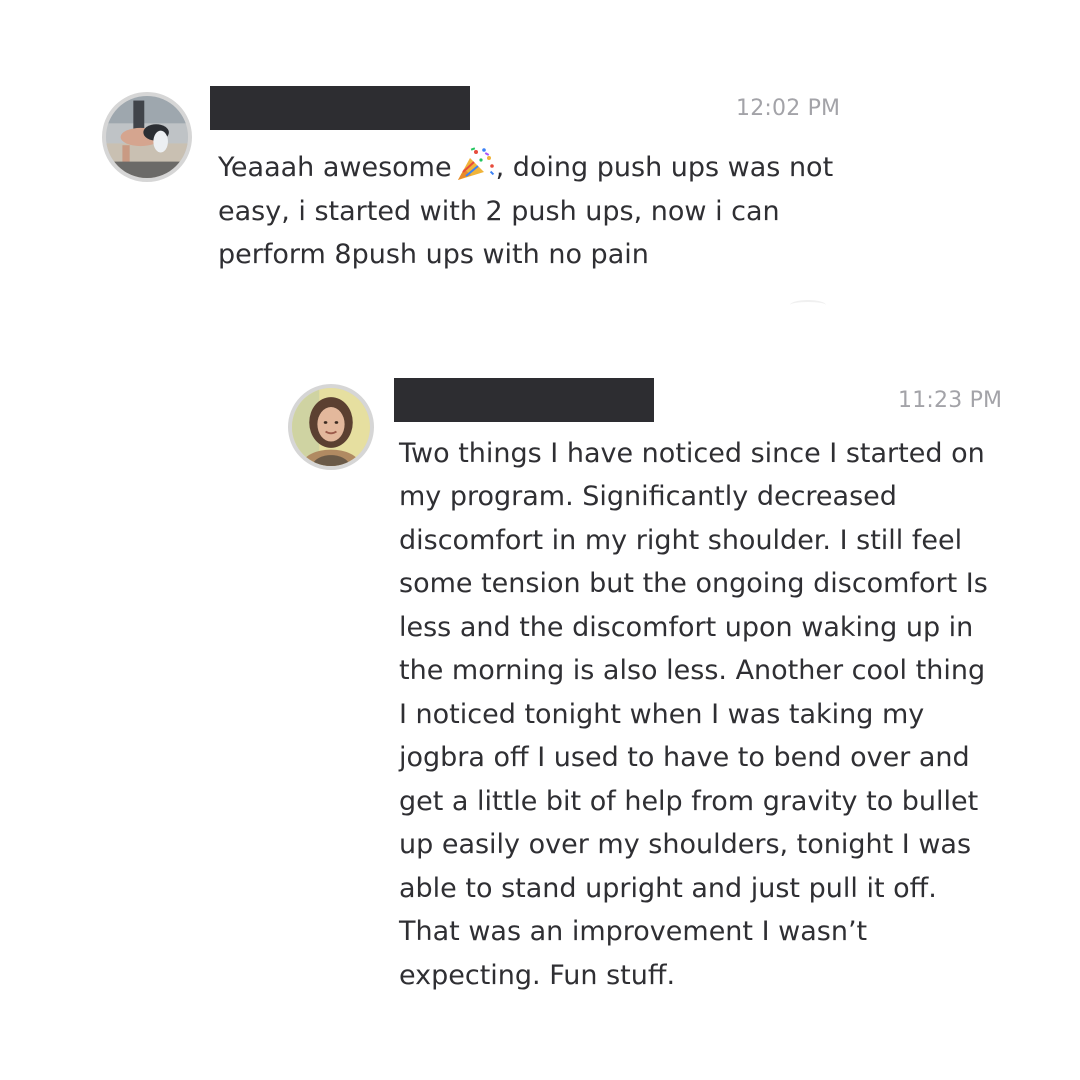  I want to click on message-timestamp: 11:23 PM, so click(950, 400).